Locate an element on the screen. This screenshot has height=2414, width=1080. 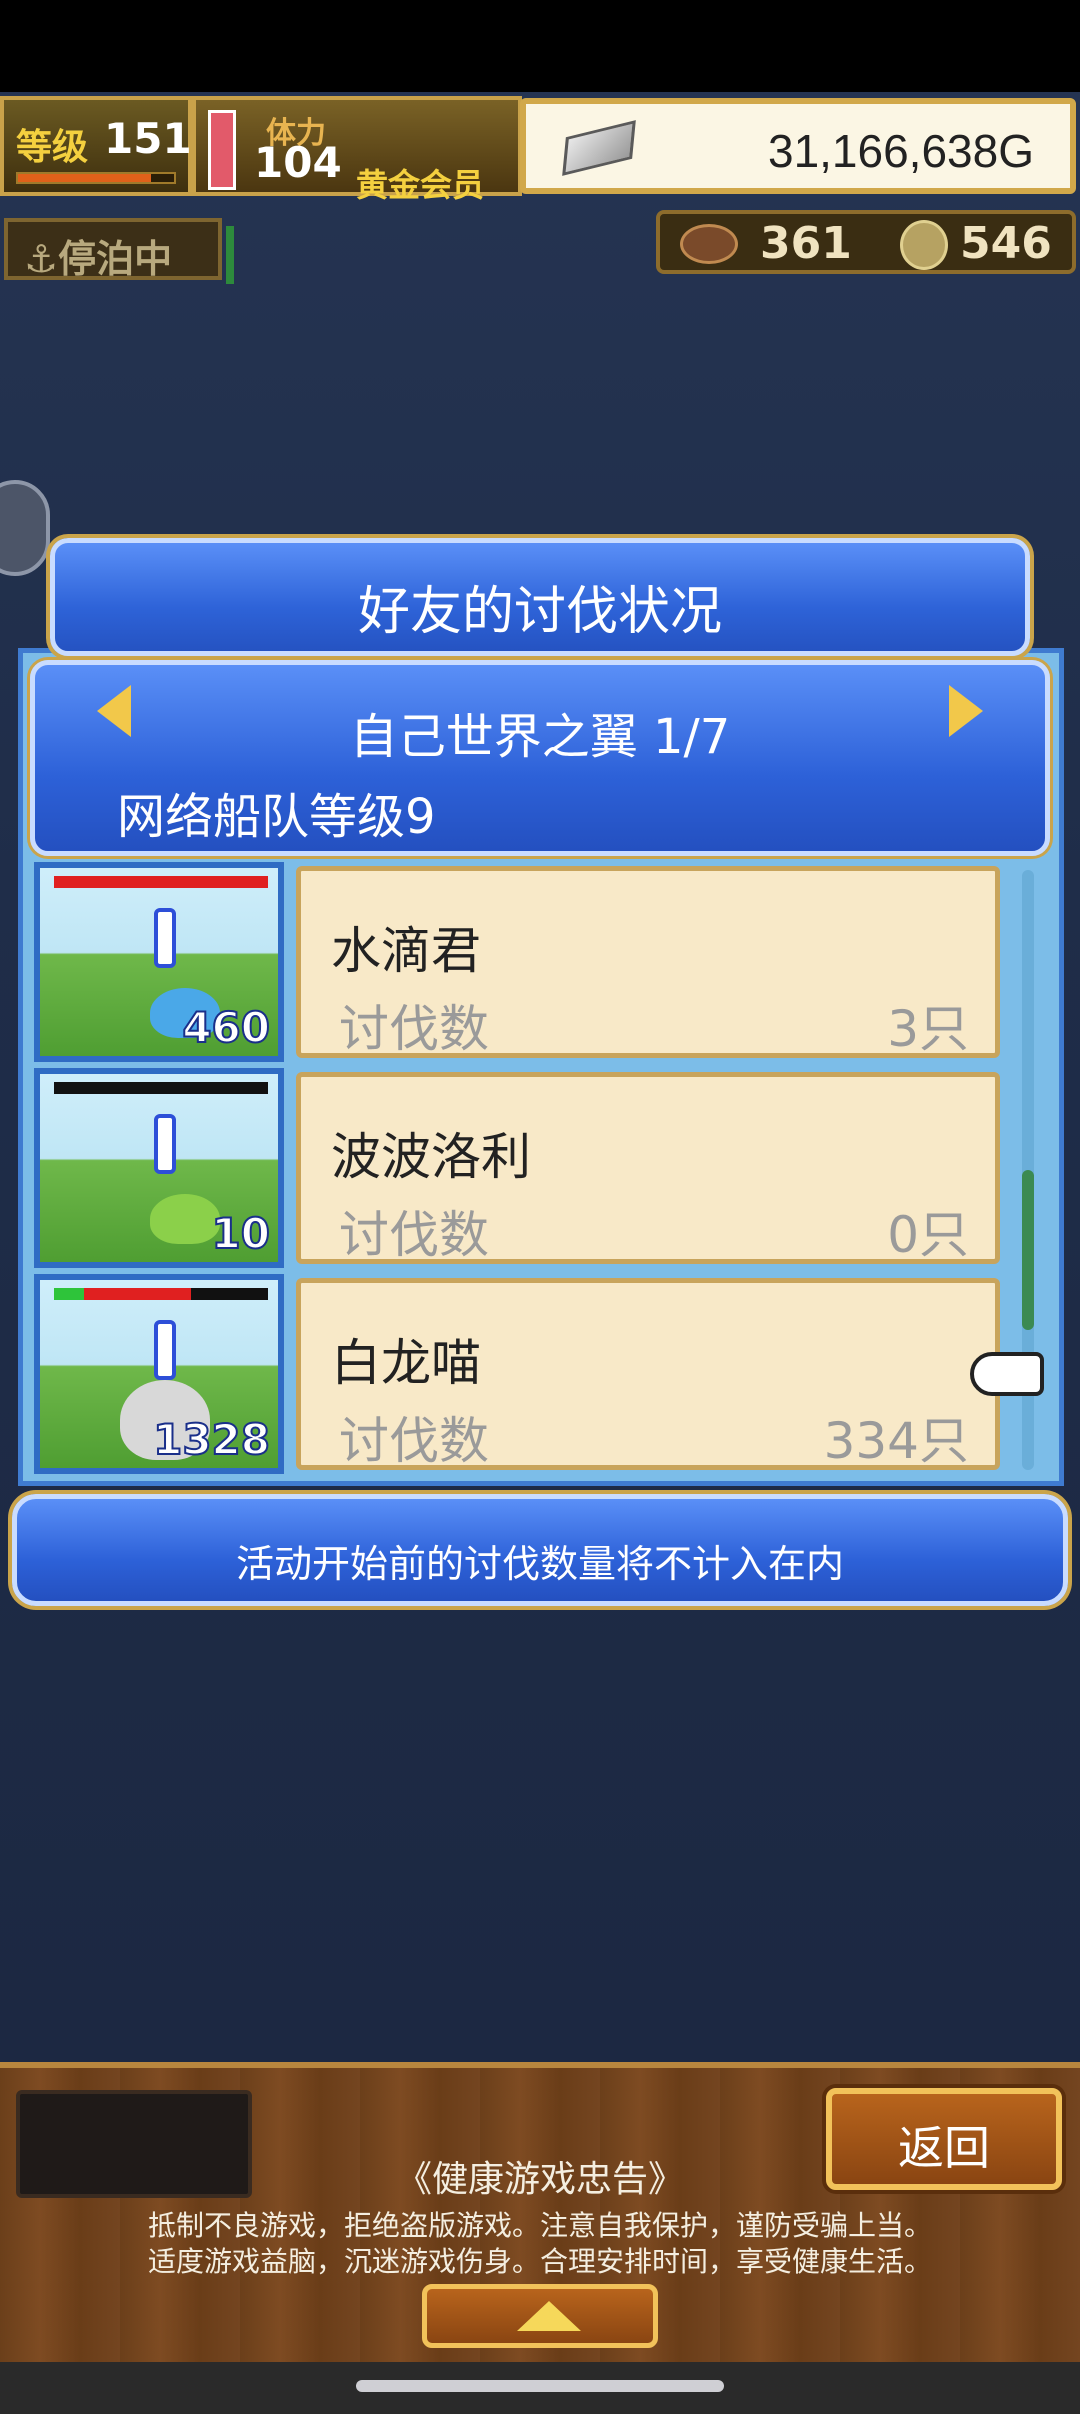
fleet-level: 网络船队等级9 is located at coordinates (276, 817).